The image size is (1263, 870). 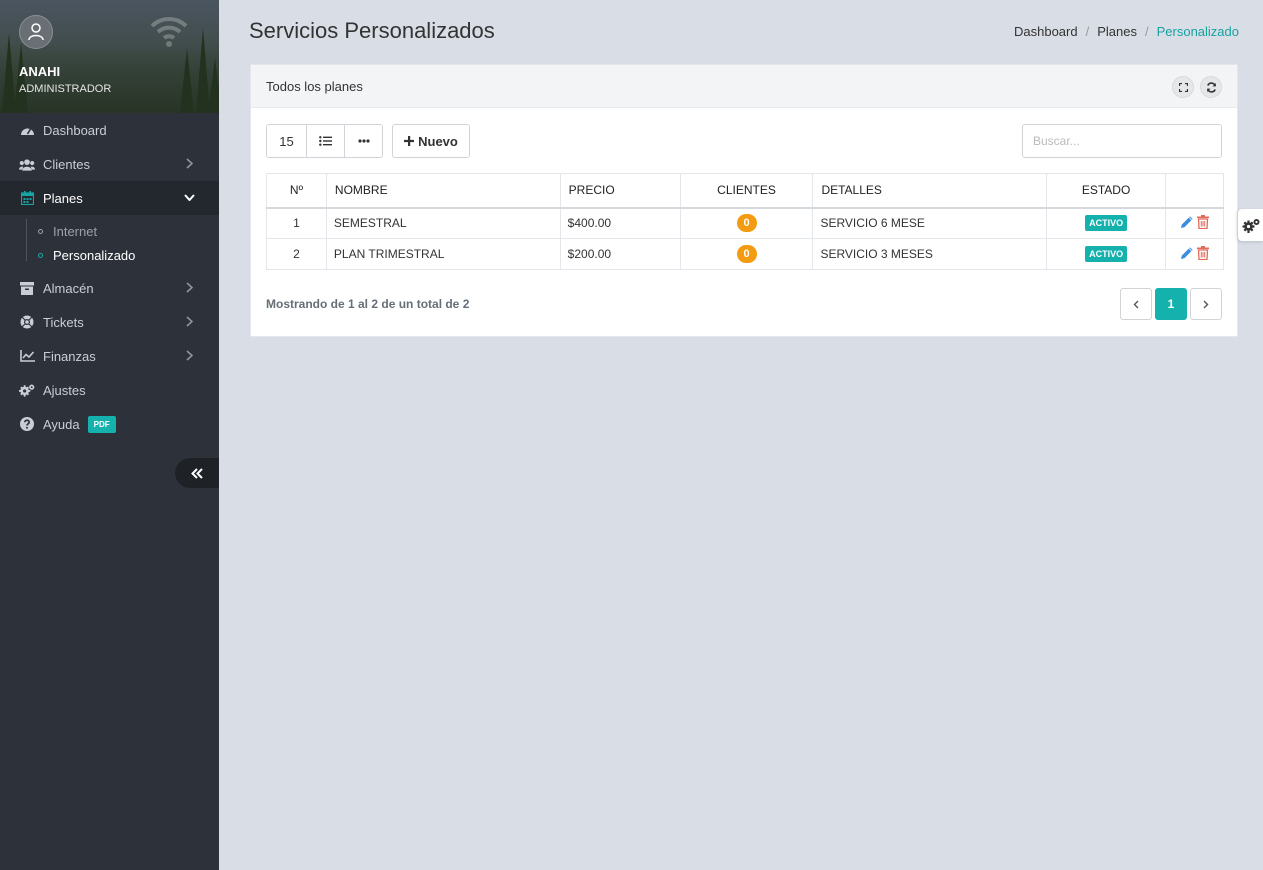 What do you see at coordinates (620, 191) in the screenshot?
I see `column-header-price: PRECIO` at bounding box center [620, 191].